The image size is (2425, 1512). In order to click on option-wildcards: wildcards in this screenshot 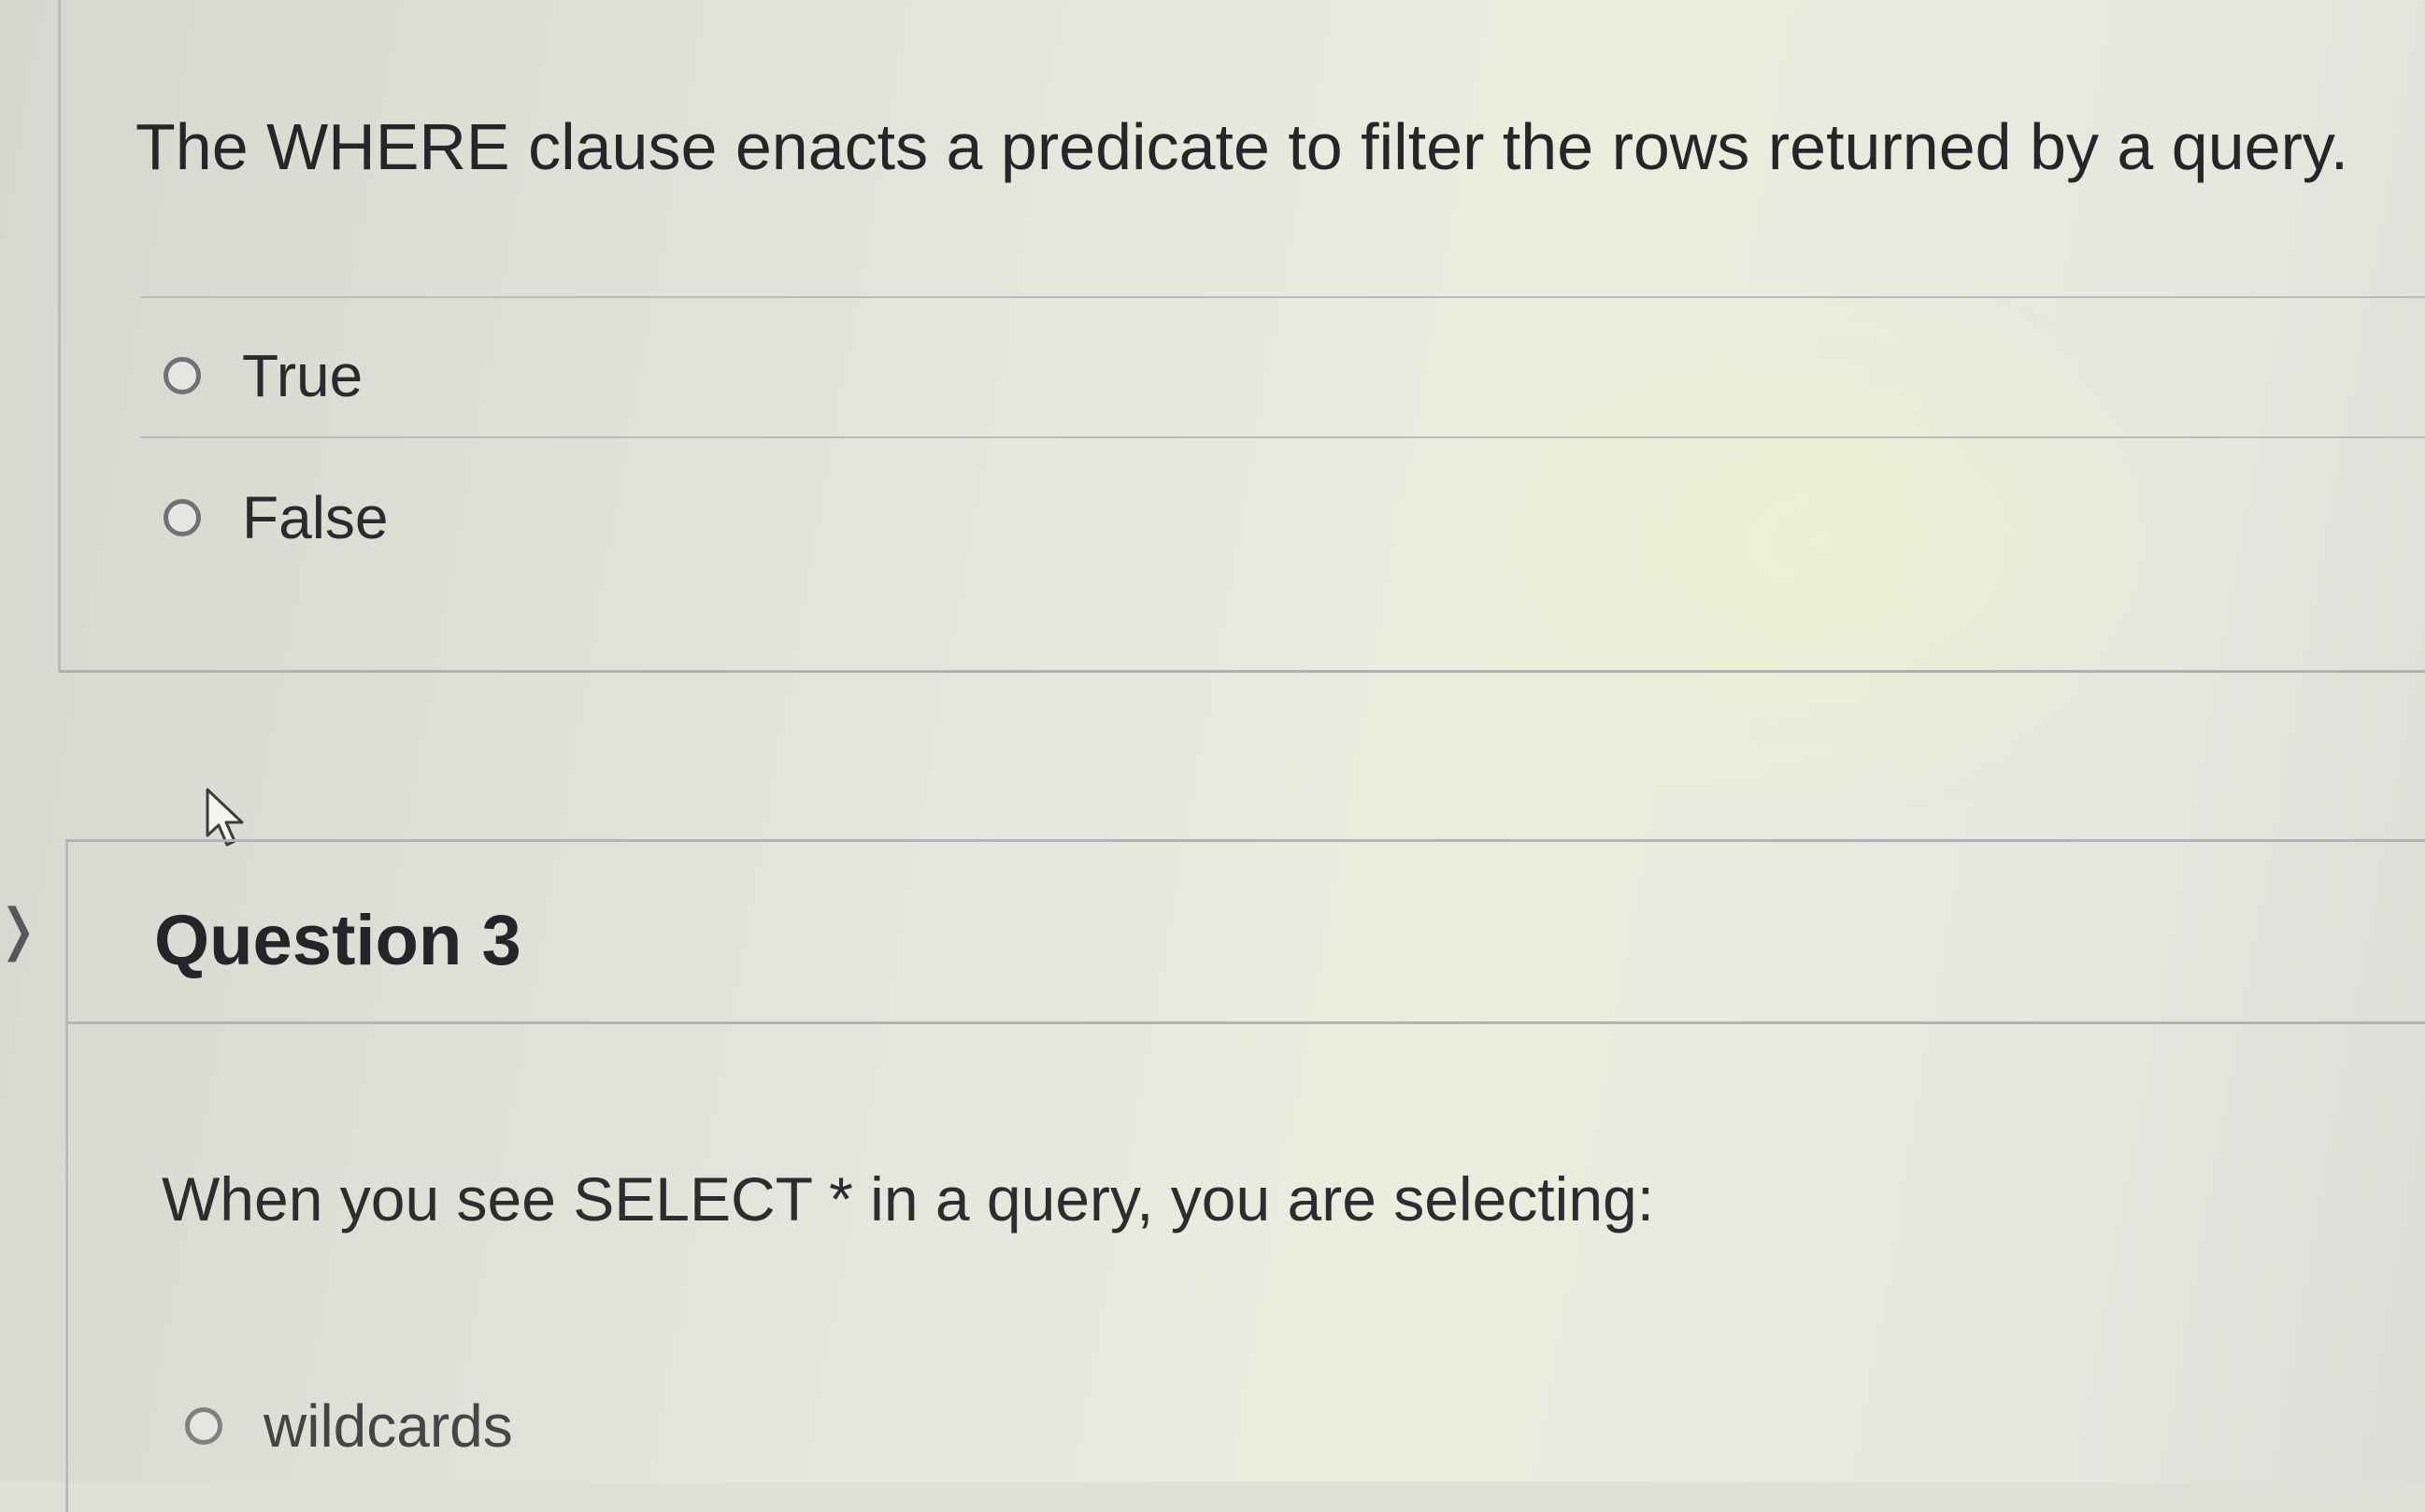, I will do `click(349, 1426)`.